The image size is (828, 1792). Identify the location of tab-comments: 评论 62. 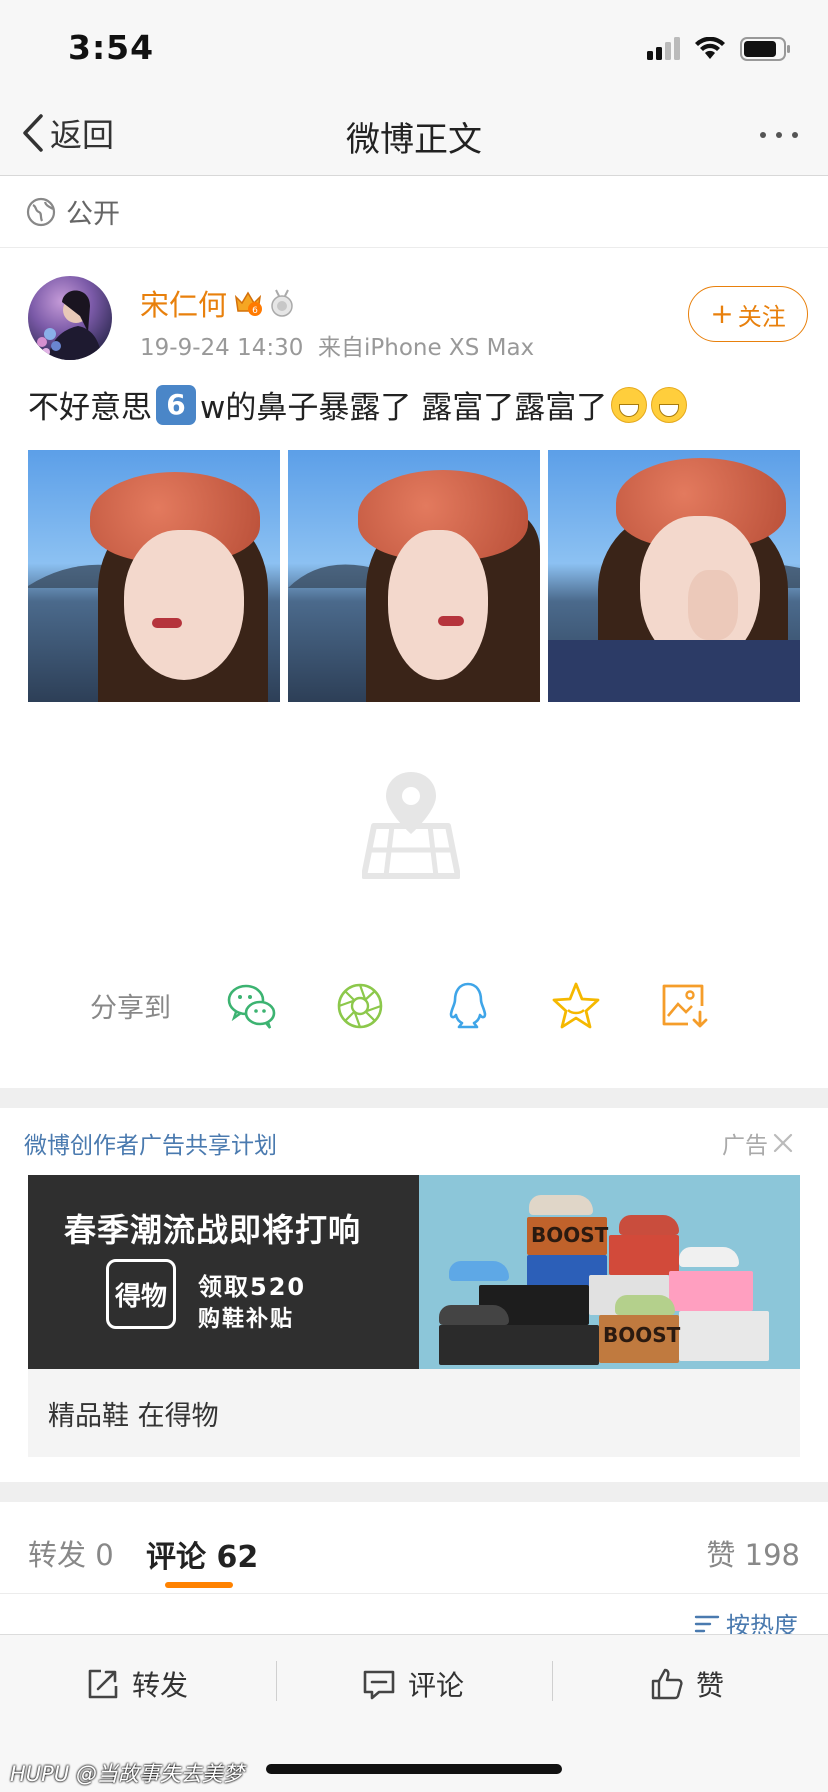
(202, 1554).